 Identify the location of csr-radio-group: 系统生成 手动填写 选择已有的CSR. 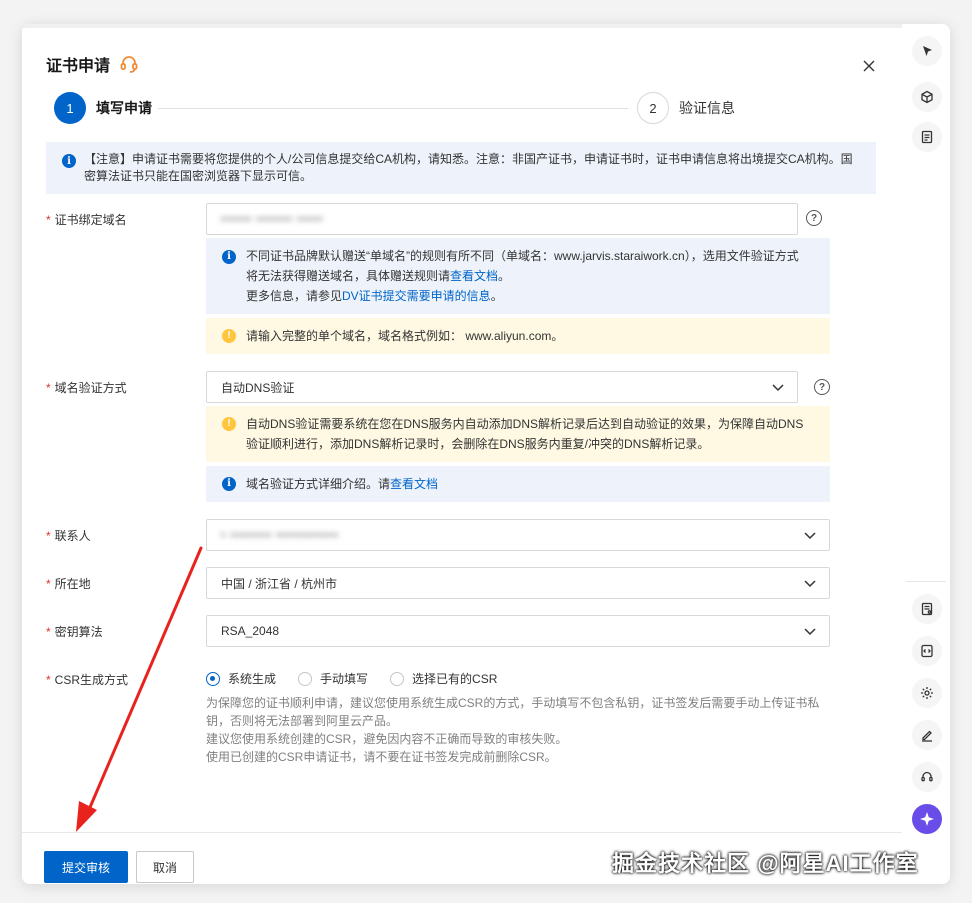
(351, 678).